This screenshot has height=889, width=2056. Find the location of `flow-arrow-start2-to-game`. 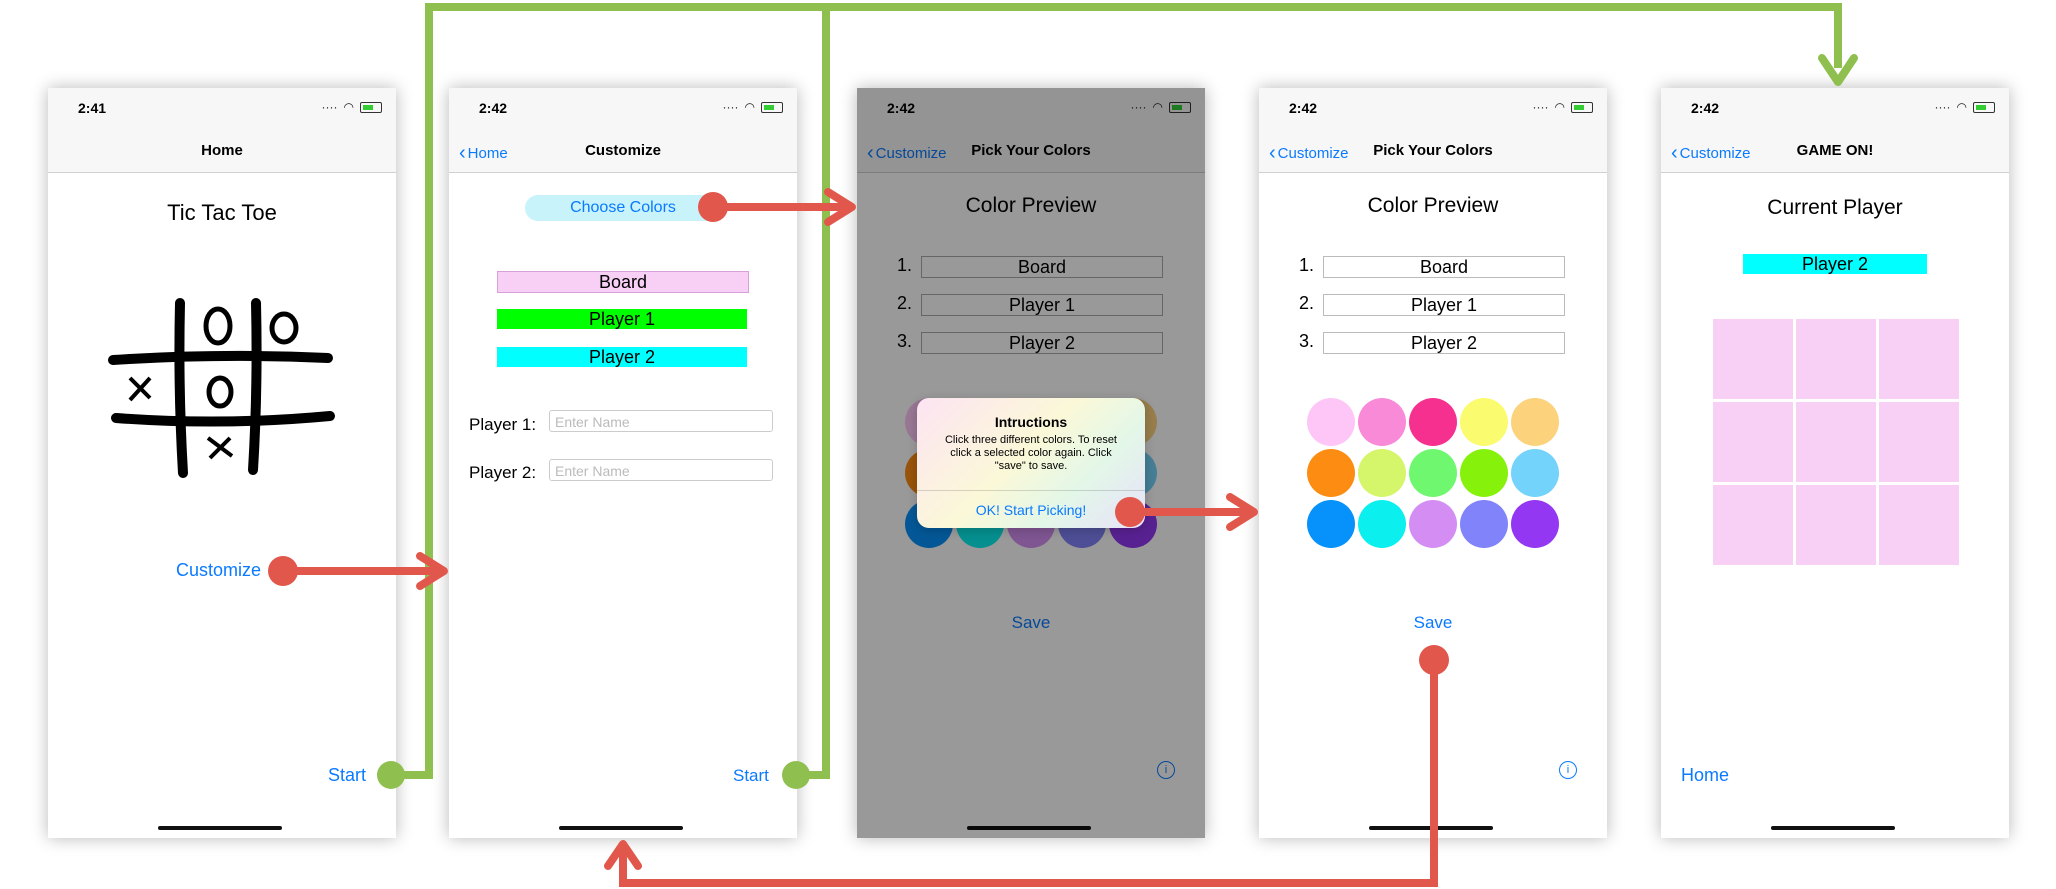

flow-arrow-start2-to-game is located at coordinates (813, 393).